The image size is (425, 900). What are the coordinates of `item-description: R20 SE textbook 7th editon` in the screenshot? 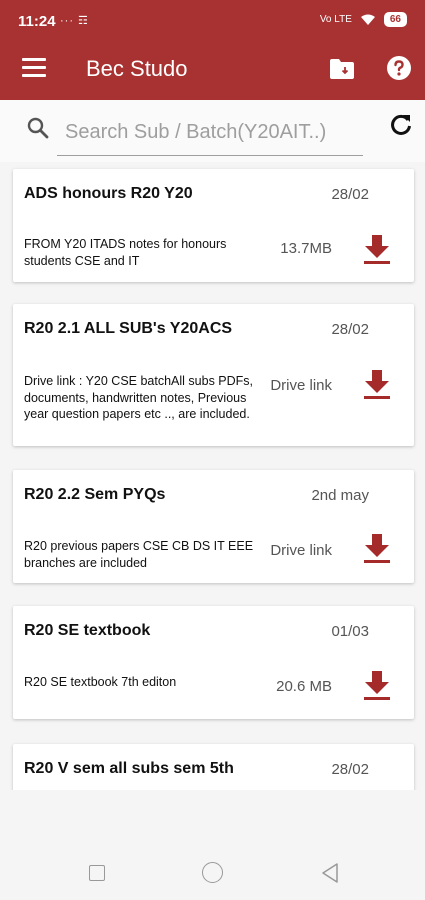 It's located at (100, 682).